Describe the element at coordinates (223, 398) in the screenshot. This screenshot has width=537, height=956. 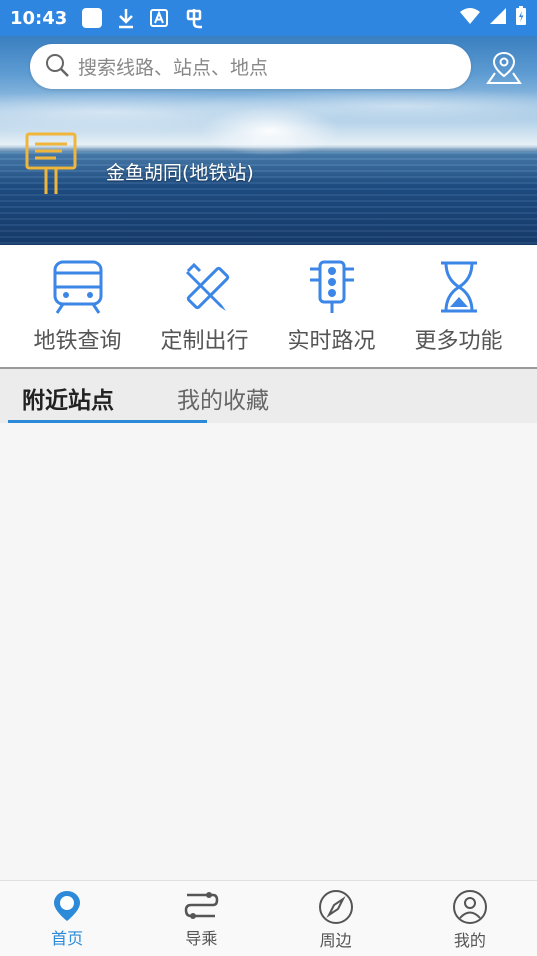
I see `tab-my-favorites: 我的收藏` at that location.